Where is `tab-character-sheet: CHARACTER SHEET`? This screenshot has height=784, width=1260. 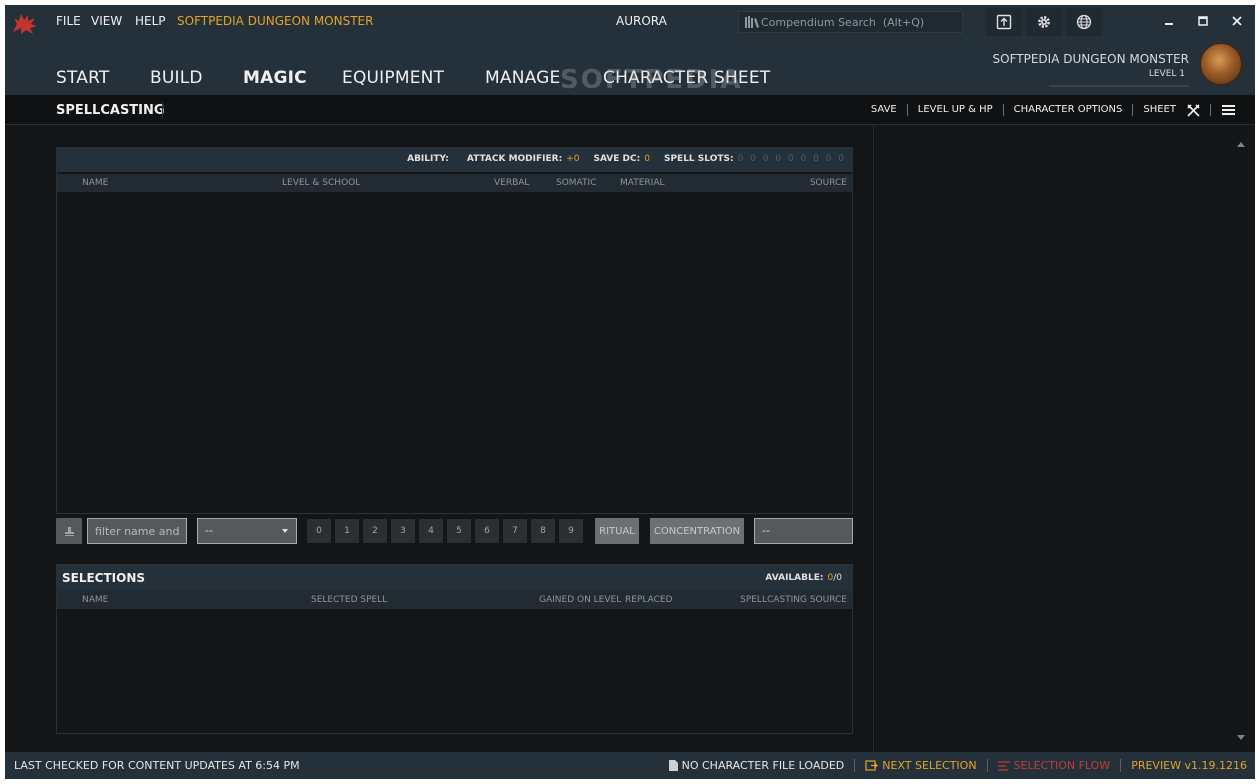
tab-character-sheet: CHARACTER SHEET is located at coordinates (686, 78).